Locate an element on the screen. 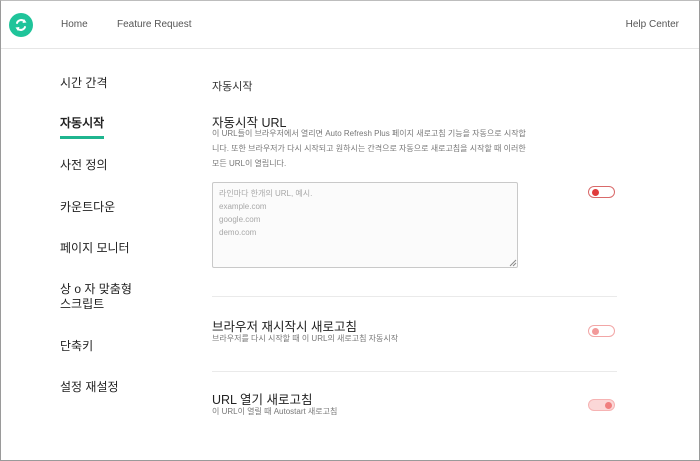  nav-help-center: Help Center is located at coordinates (652, 24).